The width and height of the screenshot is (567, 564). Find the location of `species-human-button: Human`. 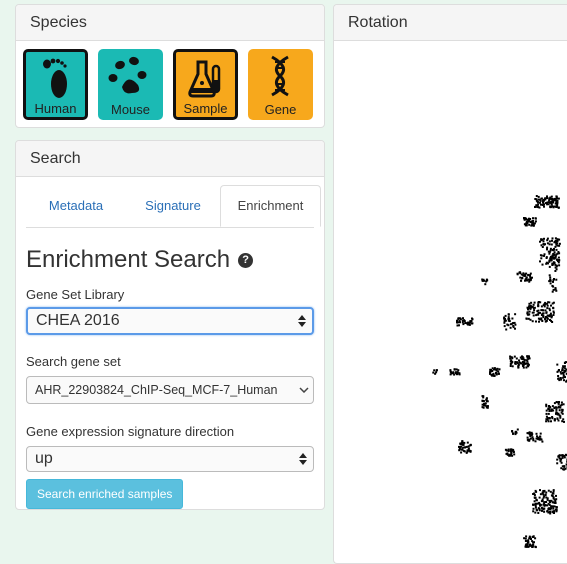

species-human-button: Human is located at coordinates (55, 84).